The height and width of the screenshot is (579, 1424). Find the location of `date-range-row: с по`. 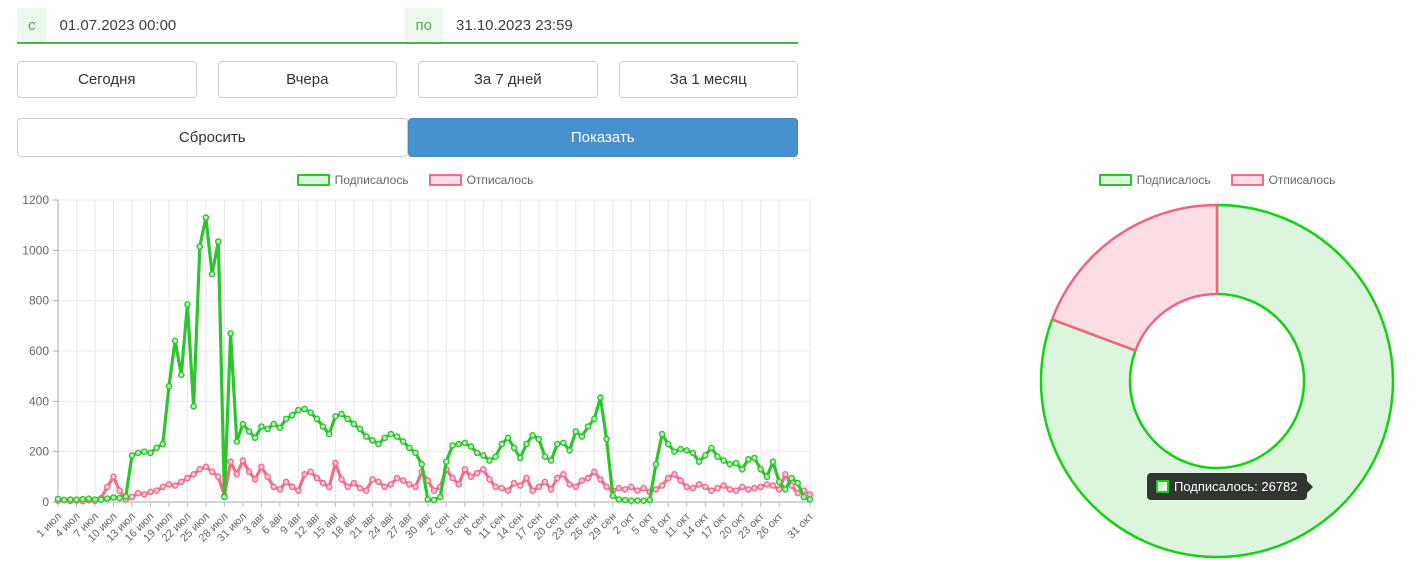

date-range-row: с по is located at coordinates (407, 26).